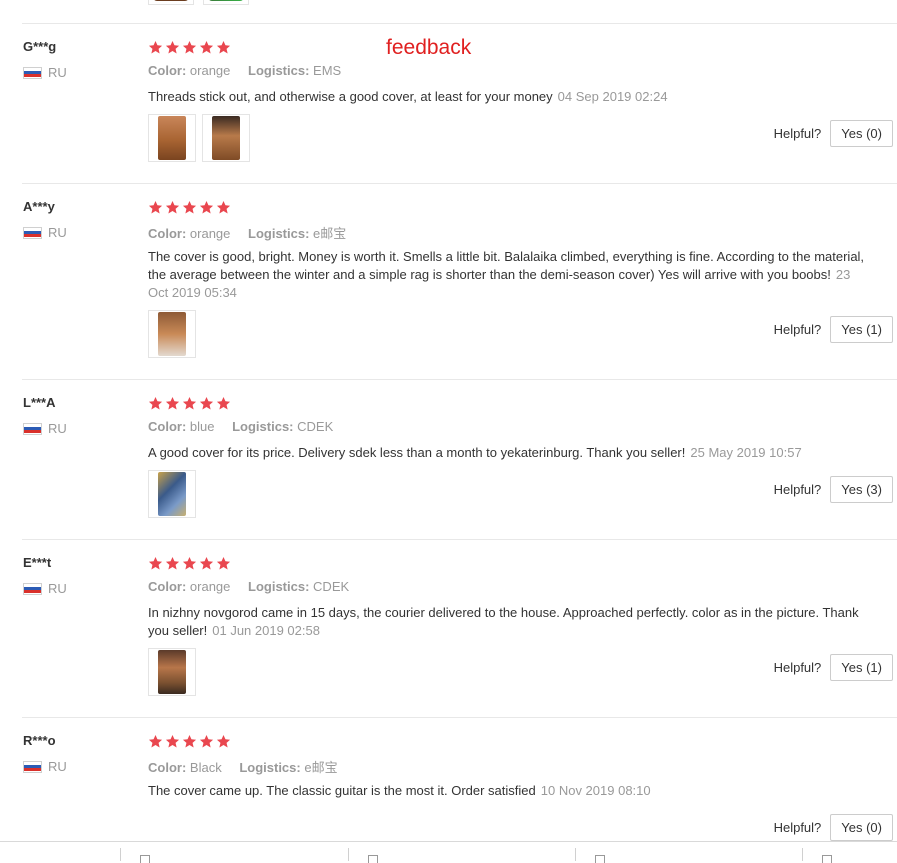  I want to click on reviewer-name: L***A, so click(39, 402).